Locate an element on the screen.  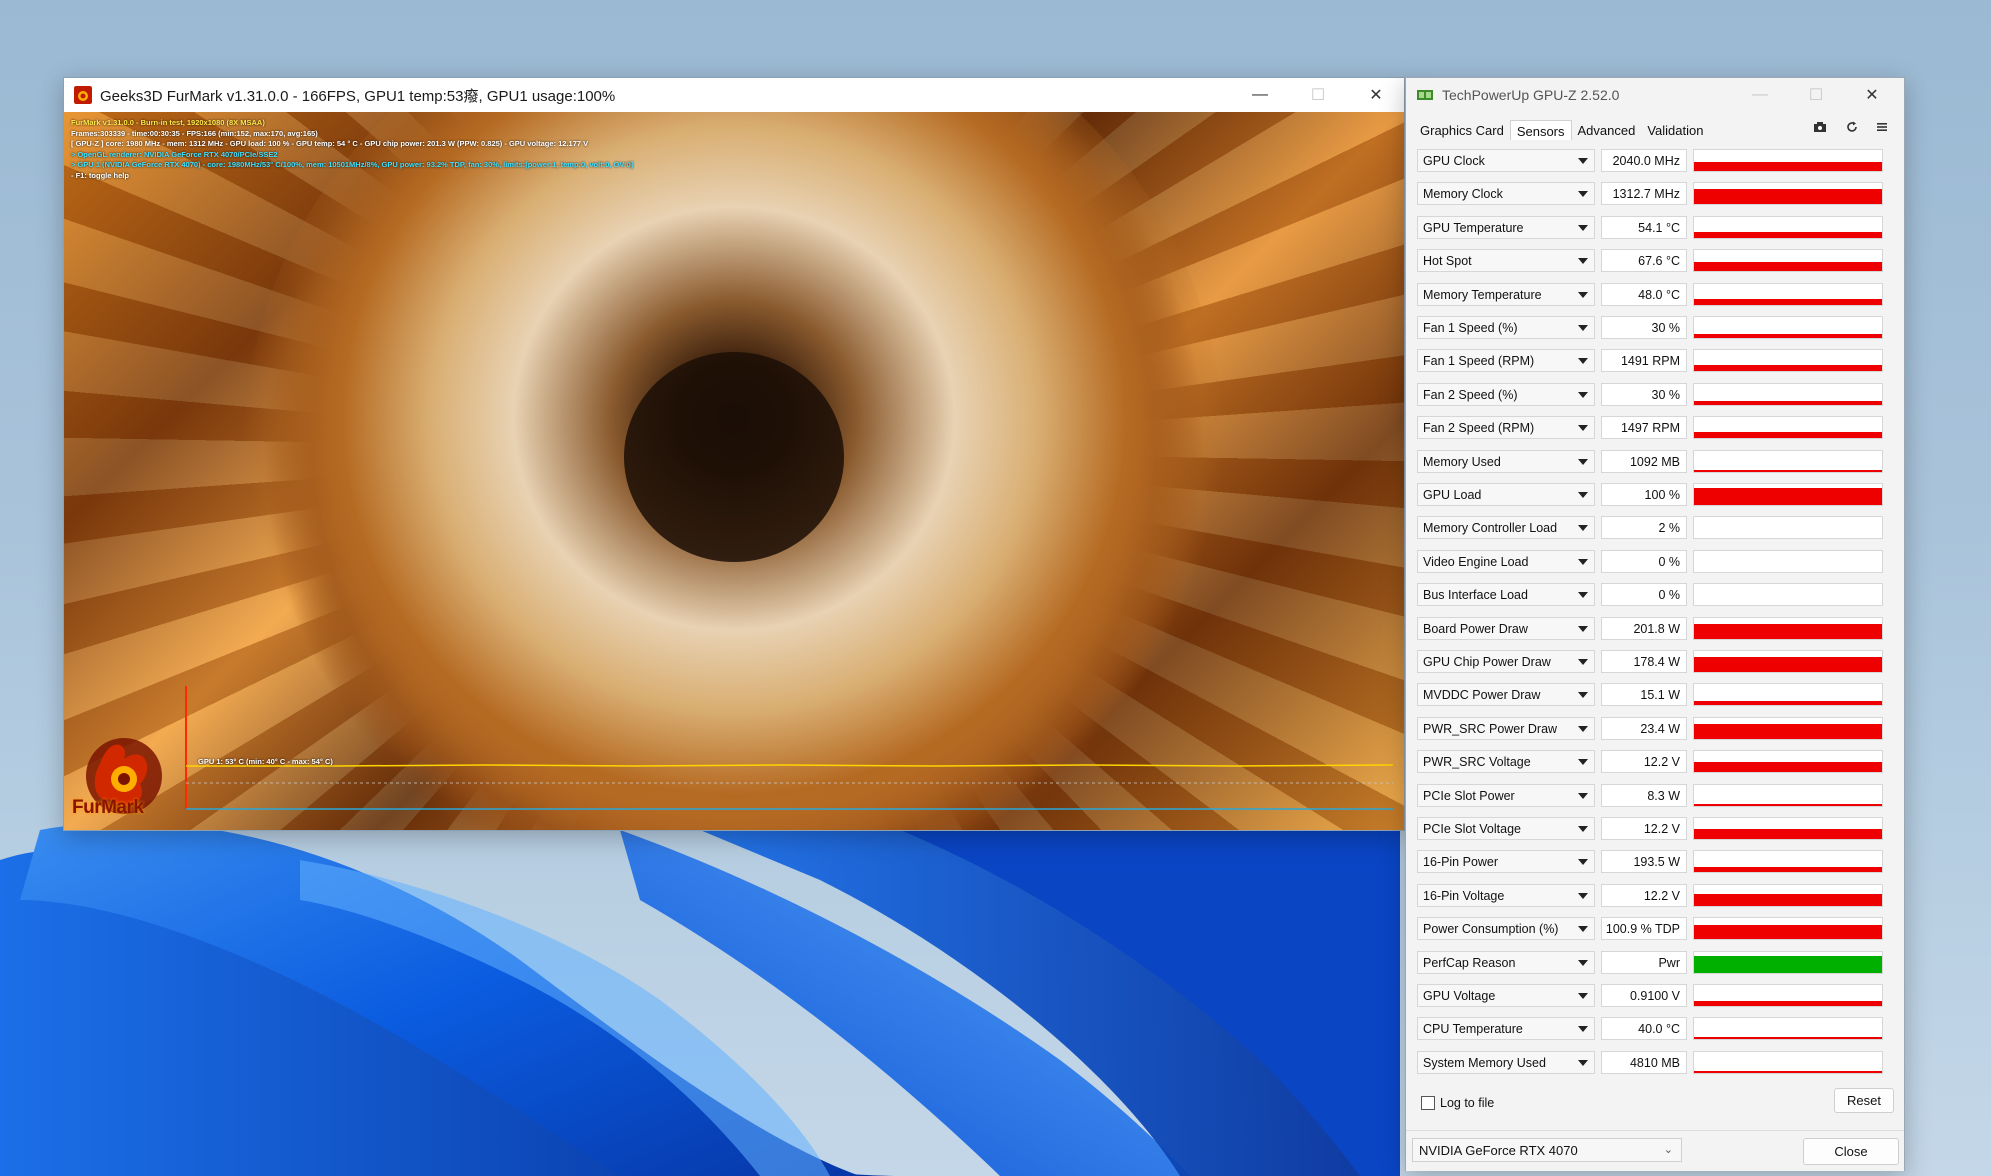
sensor-name-dropdown: Power Consumption (%) is located at coordinates (1506, 929).